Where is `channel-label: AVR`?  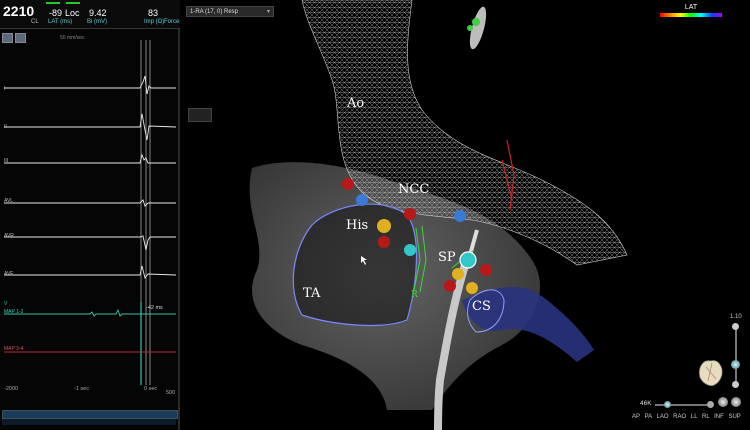 channel-label: AVR is located at coordinates (9, 236).